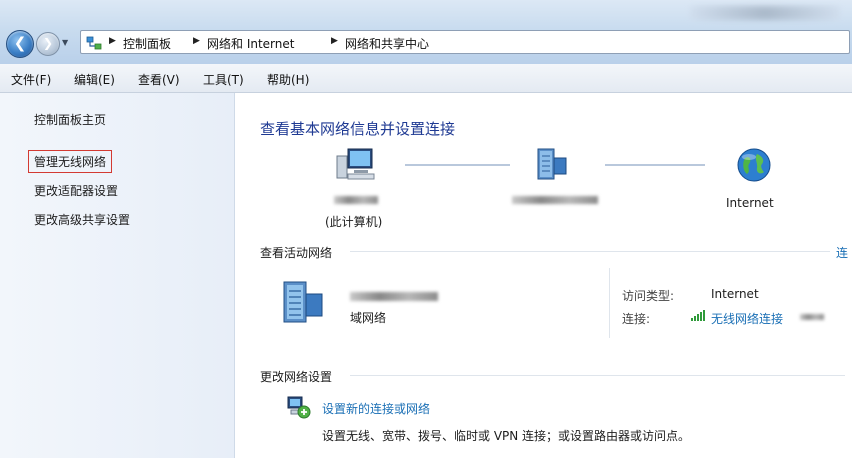 The width and height of the screenshot is (852, 458). Describe the element at coordinates (356, 200) in the screenshot. I see `computer-name-redacted` at that location.